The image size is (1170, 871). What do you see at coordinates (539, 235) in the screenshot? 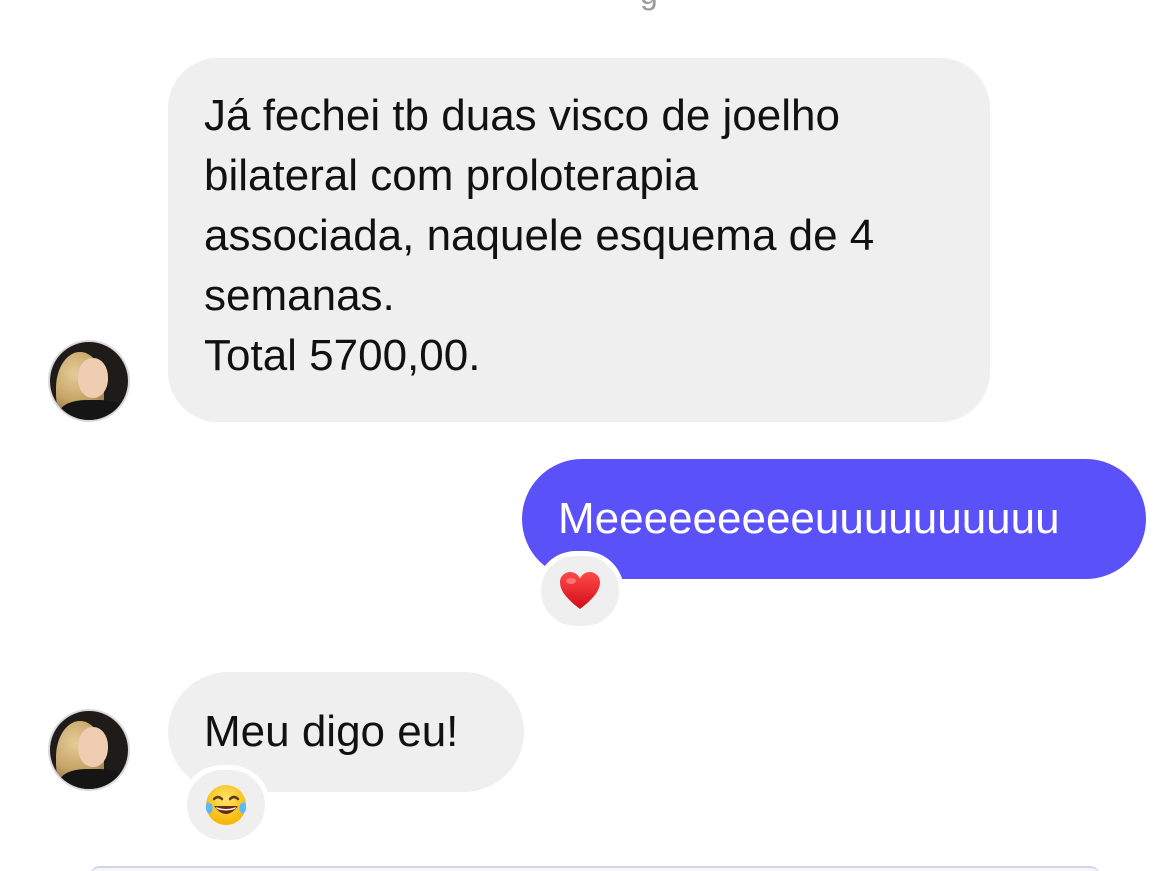
I see `message-text-line: associada, naquele esquema de 4` at bounding box center [539, 235].